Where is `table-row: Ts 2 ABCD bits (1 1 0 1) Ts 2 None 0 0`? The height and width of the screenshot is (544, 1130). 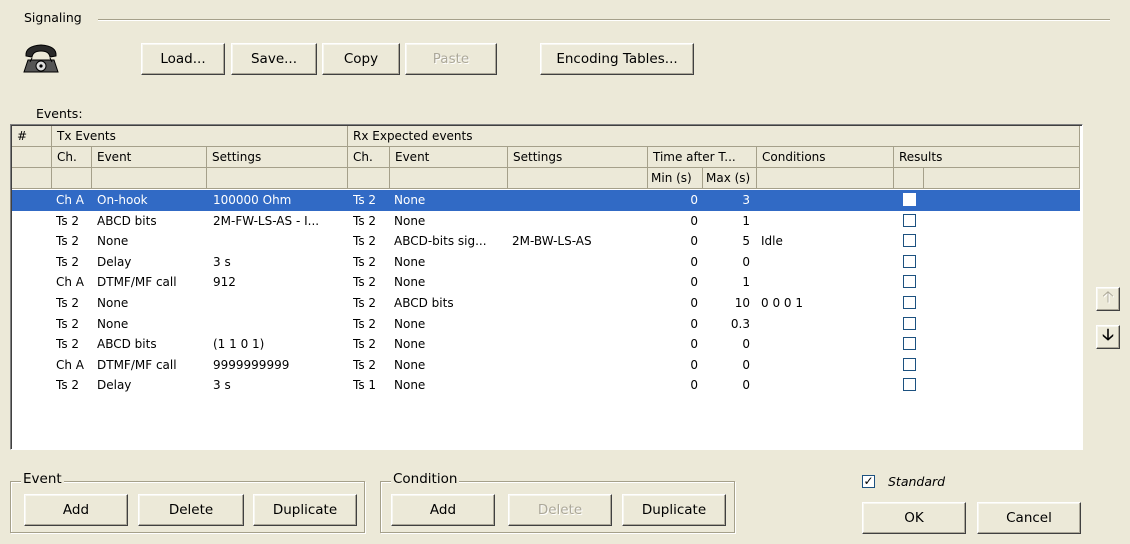 table-row: Ts 2 ABCD bits (1 1 0 1) Ts 2 None 0 0 is located at coordinates (546, 344).